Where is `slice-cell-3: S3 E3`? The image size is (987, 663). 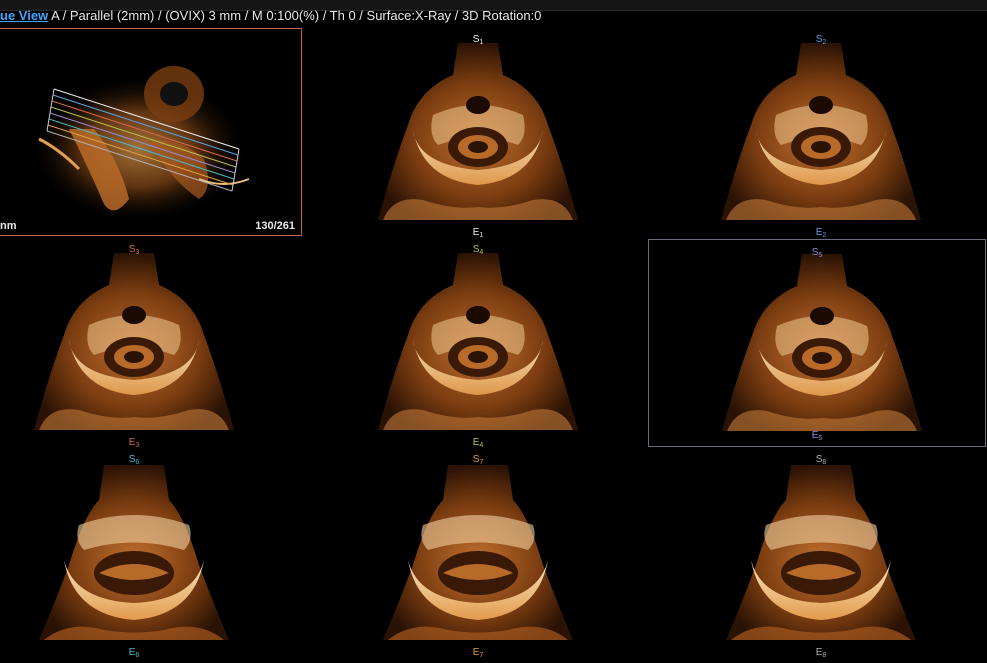 slice-cell-3: S3 E3 is located at coordinates (134, 349).